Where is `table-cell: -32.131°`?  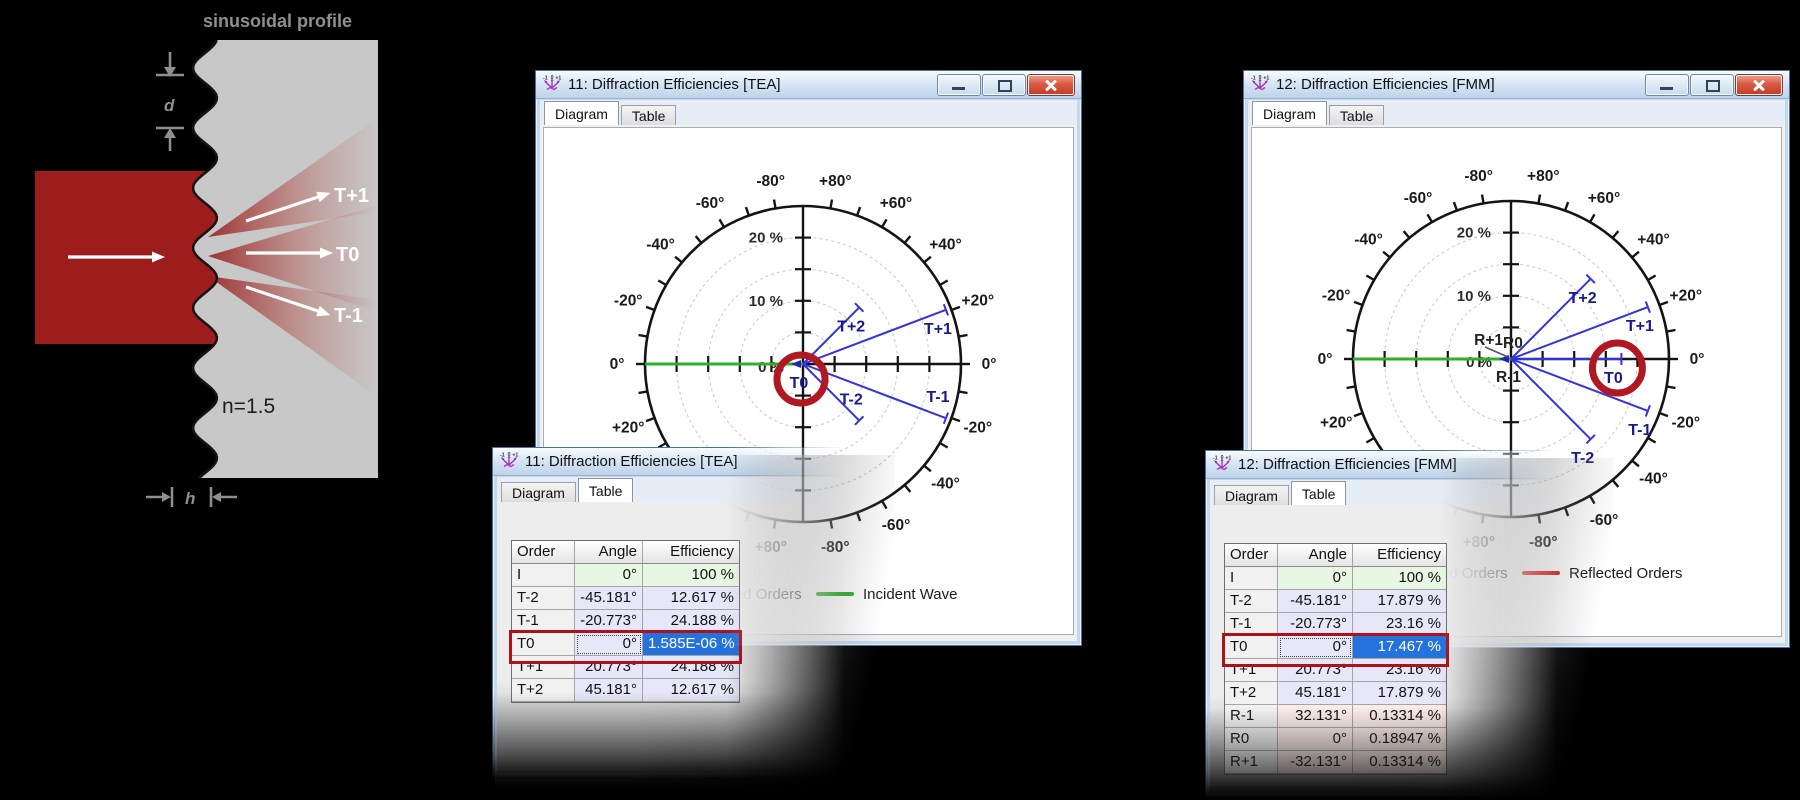 table-cell: -32.131° is located at coordinates (1315, 762).